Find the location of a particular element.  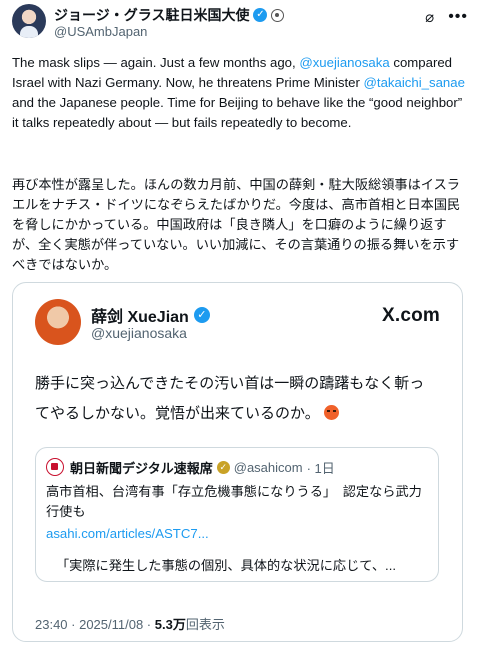

nested-author-name: 朝日新聞デジタル速報席 is located at coordinates (141, 468).